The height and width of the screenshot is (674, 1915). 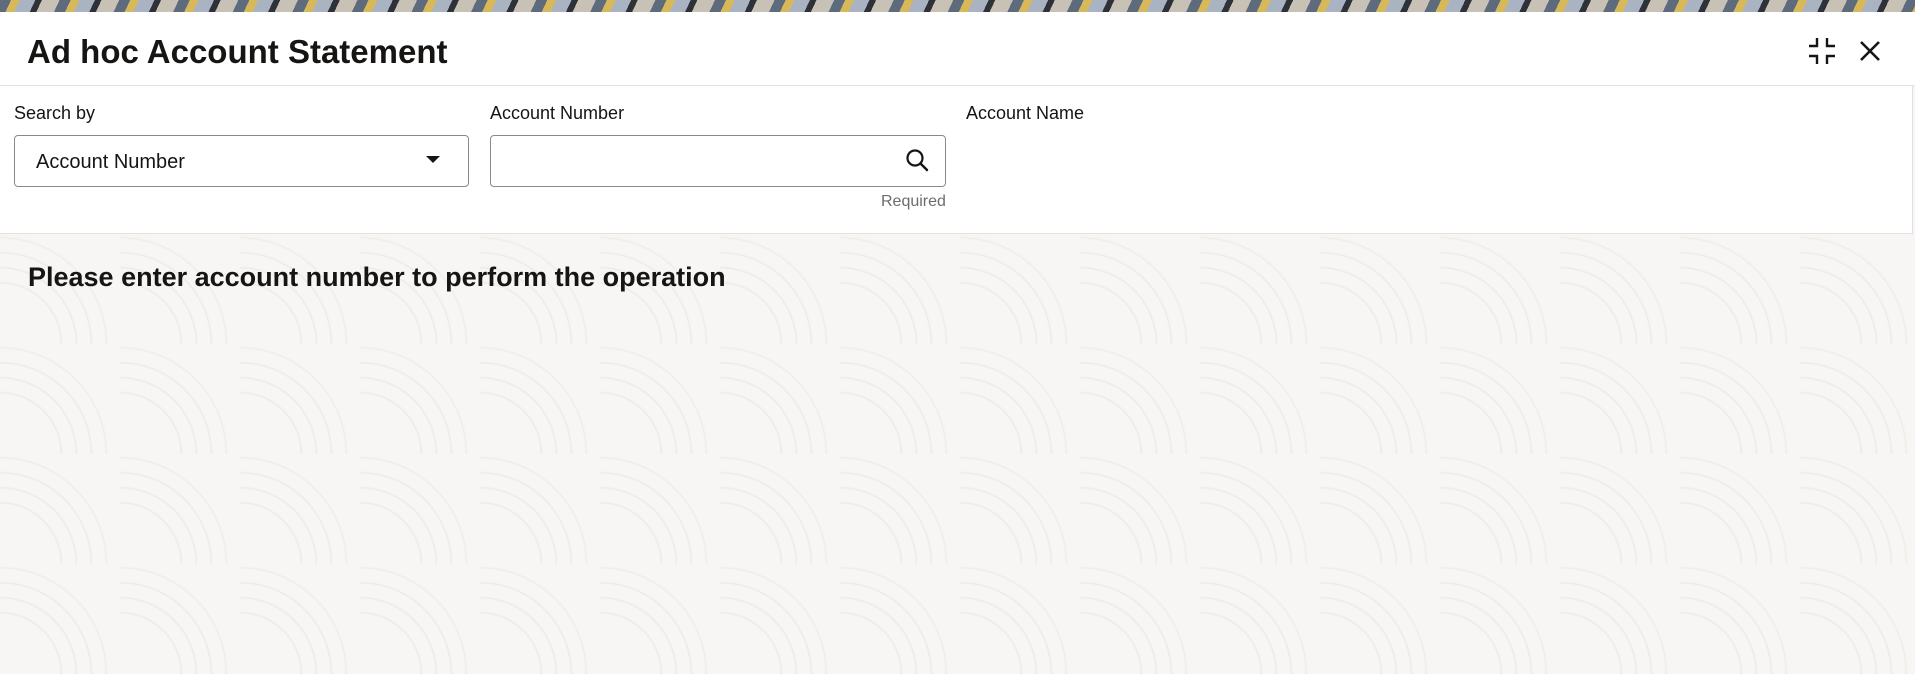 I want to click on chevron-down-icon, so click(x=433, y=159).